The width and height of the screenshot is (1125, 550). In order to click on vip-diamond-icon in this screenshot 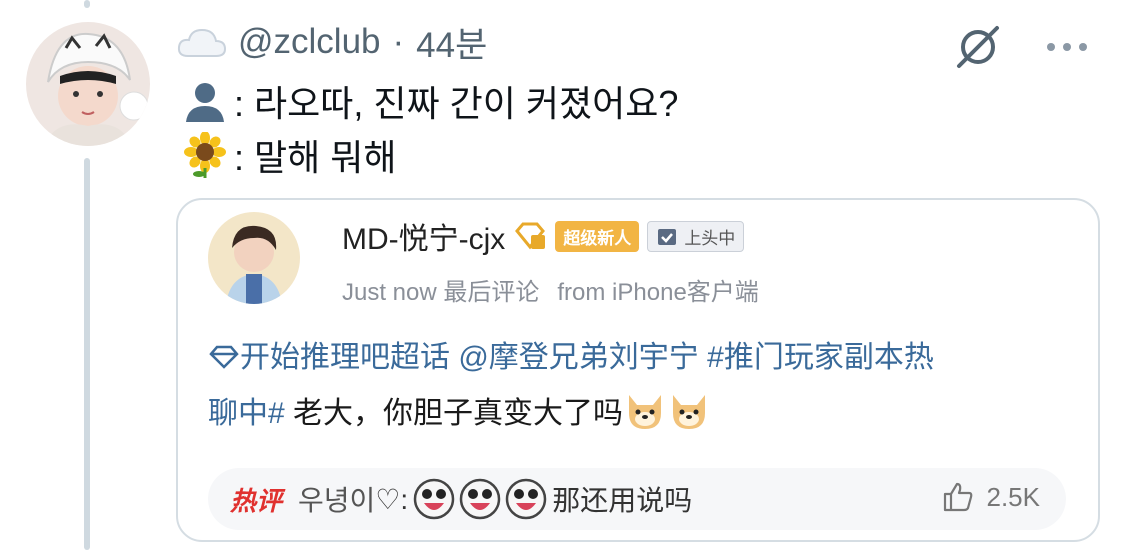, I will do `click(530, 236)`.